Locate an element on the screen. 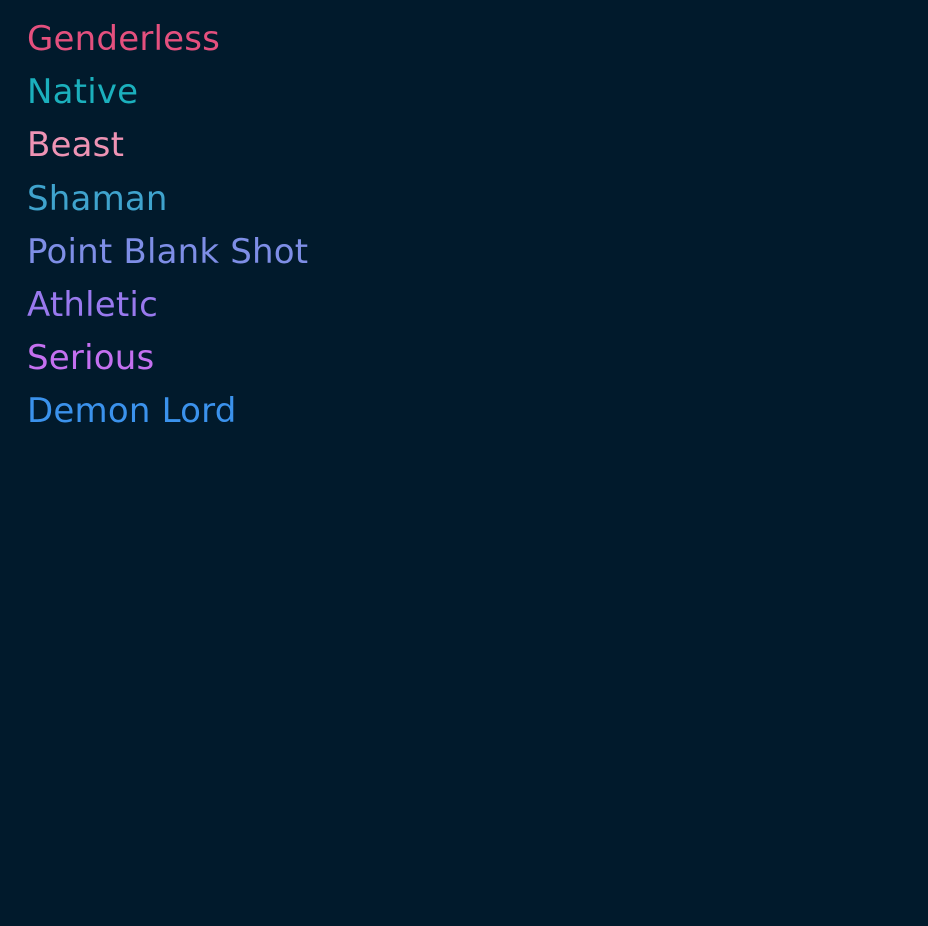 This screenshot has height=926, width=928. trait-athletic: Athletic is located at coordinates (92, 304).